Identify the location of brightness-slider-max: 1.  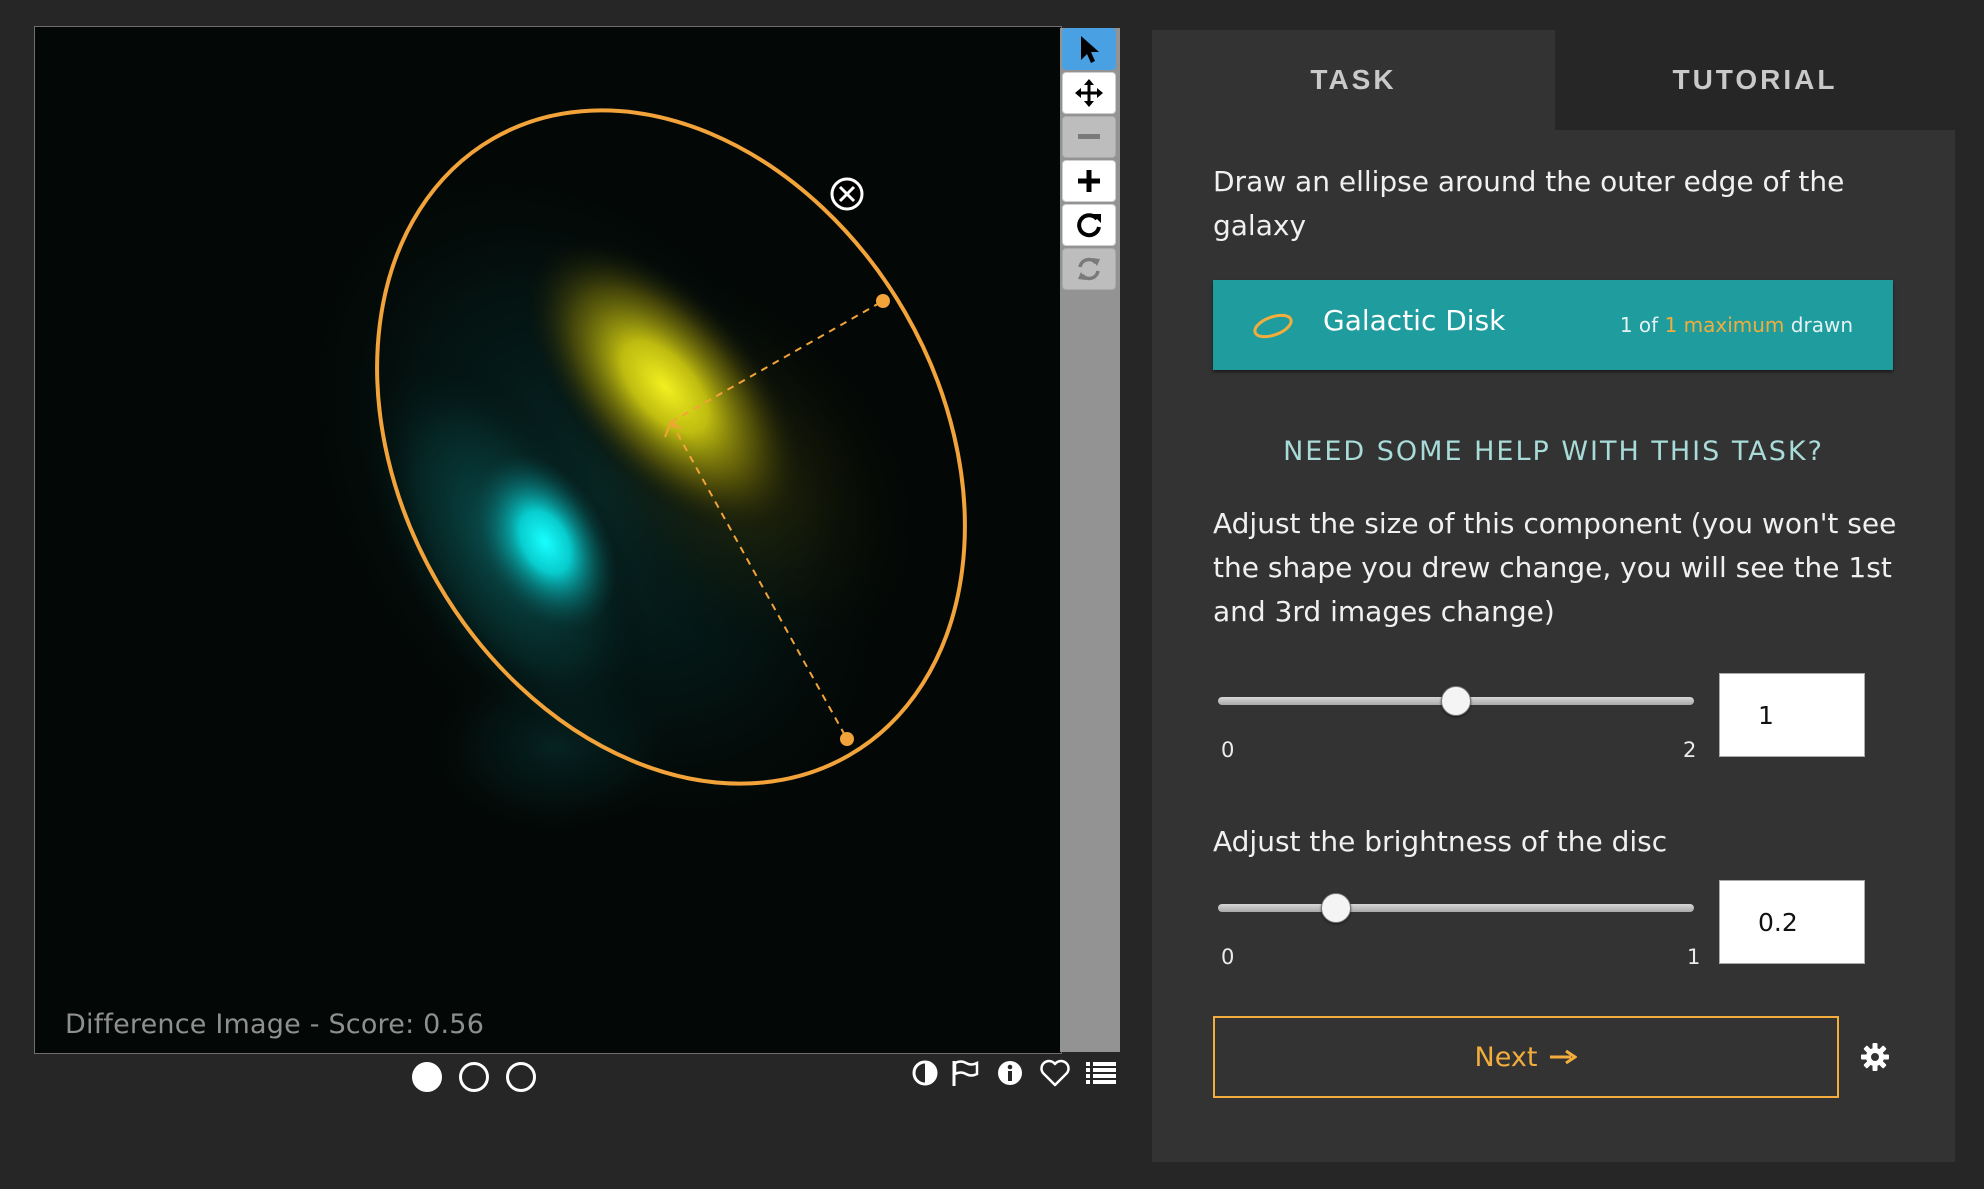
(1694, 957).